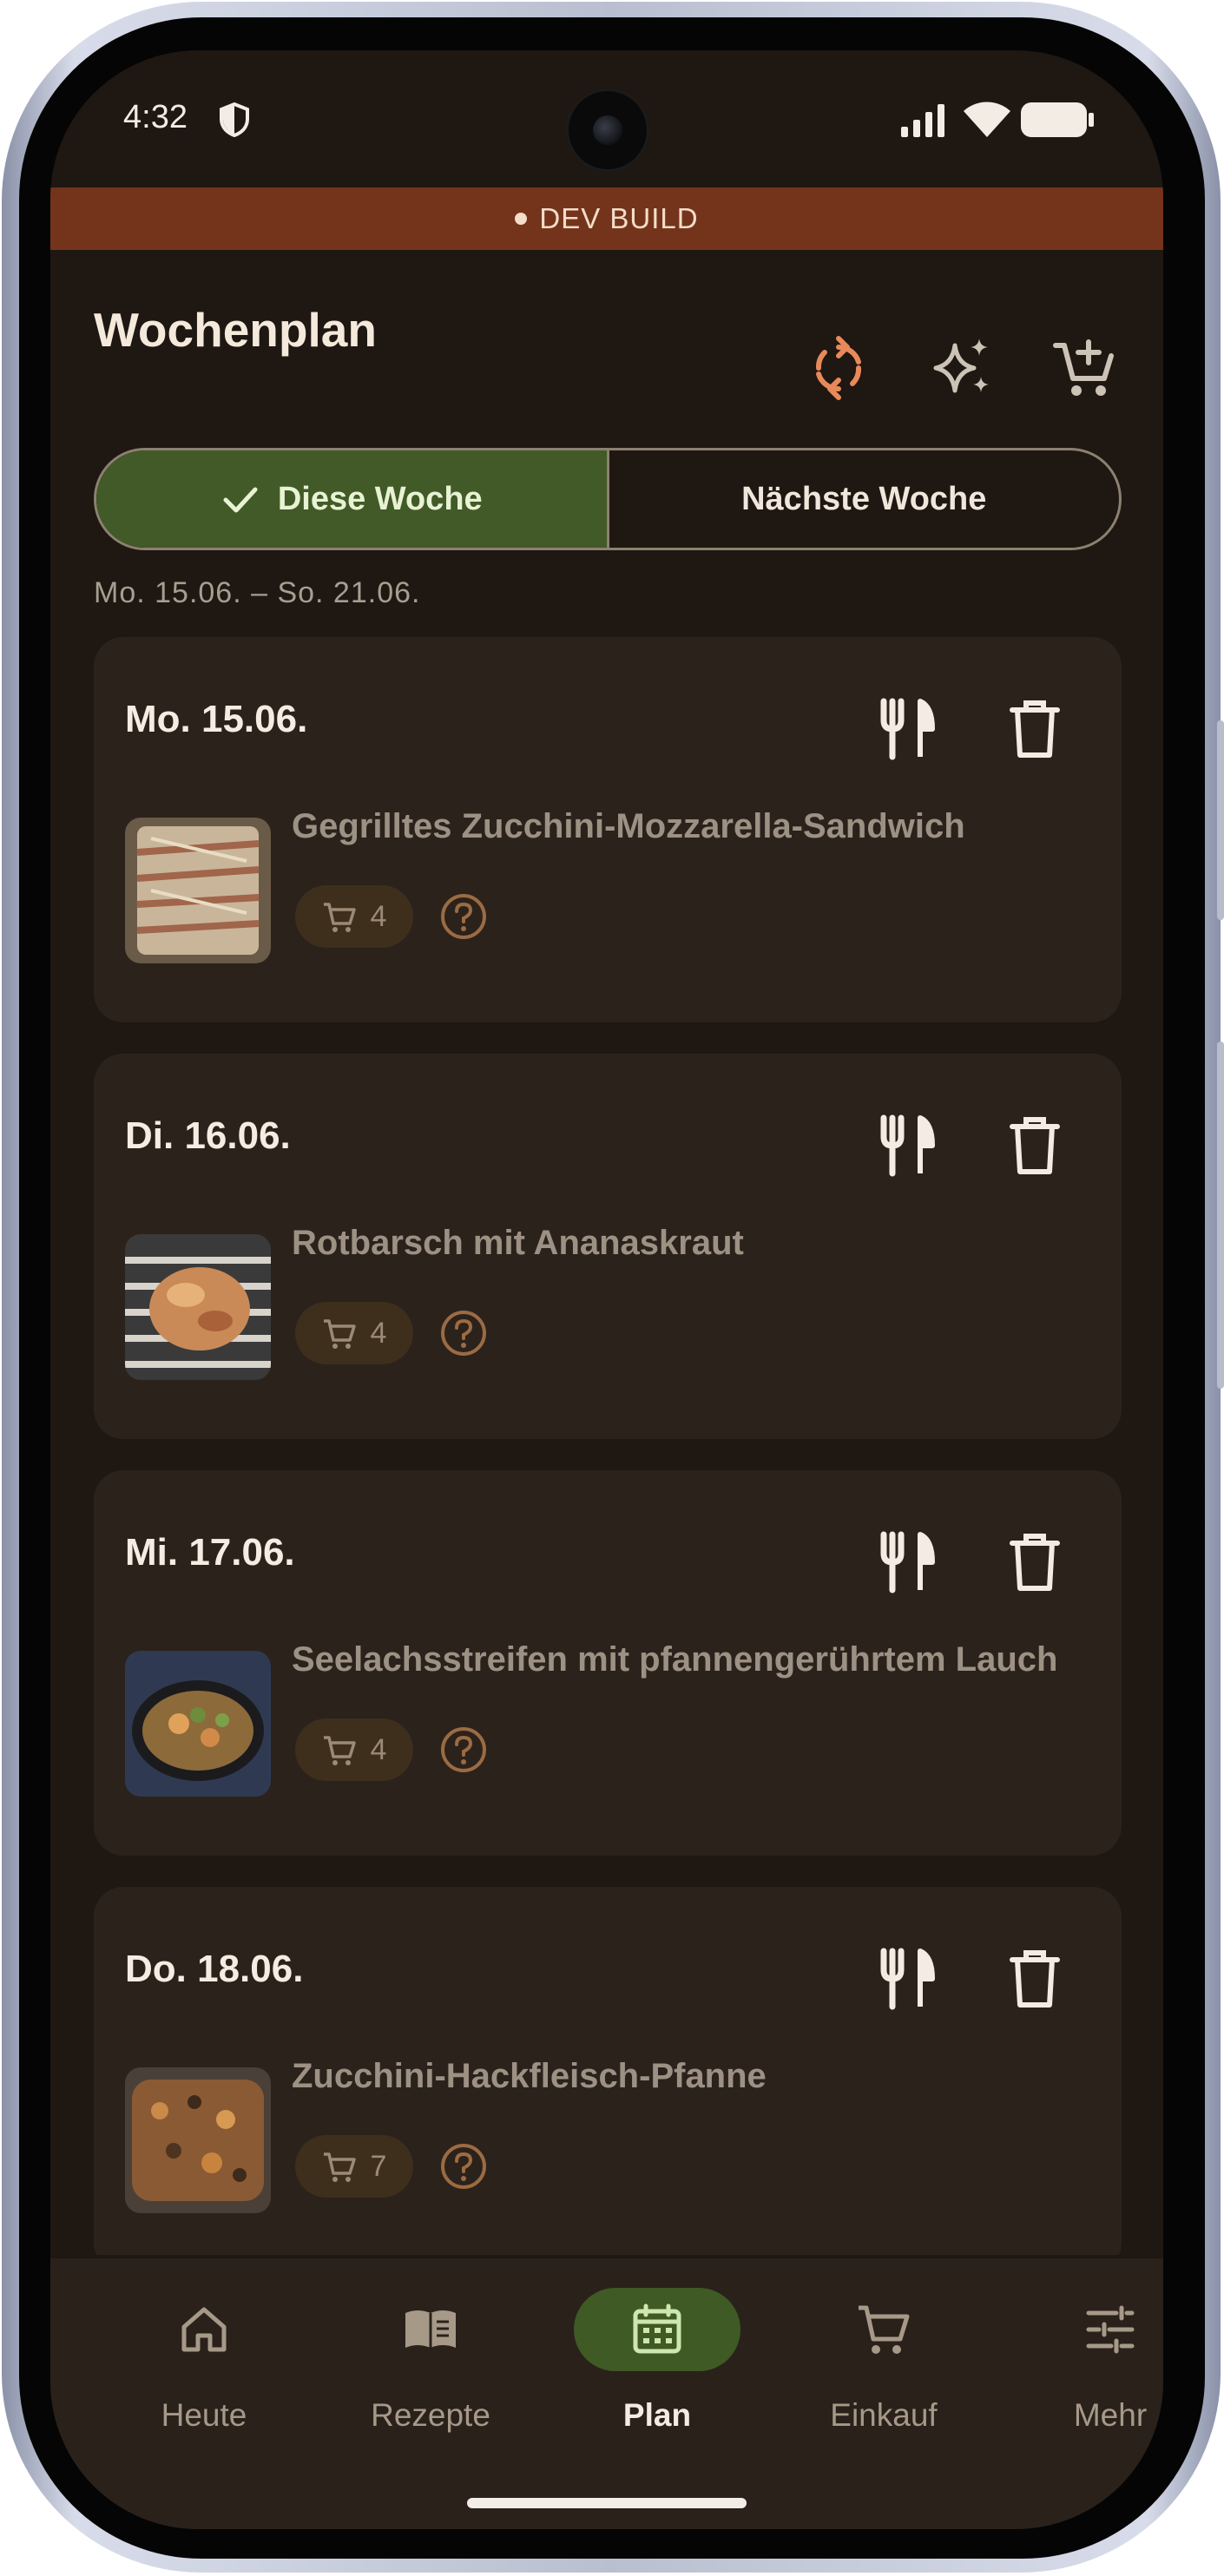  What do you see at coordinates (380, 498) in the screenshot?
I see `tab-this-week-label: Diese Woche` at bounding box center [380, 498].